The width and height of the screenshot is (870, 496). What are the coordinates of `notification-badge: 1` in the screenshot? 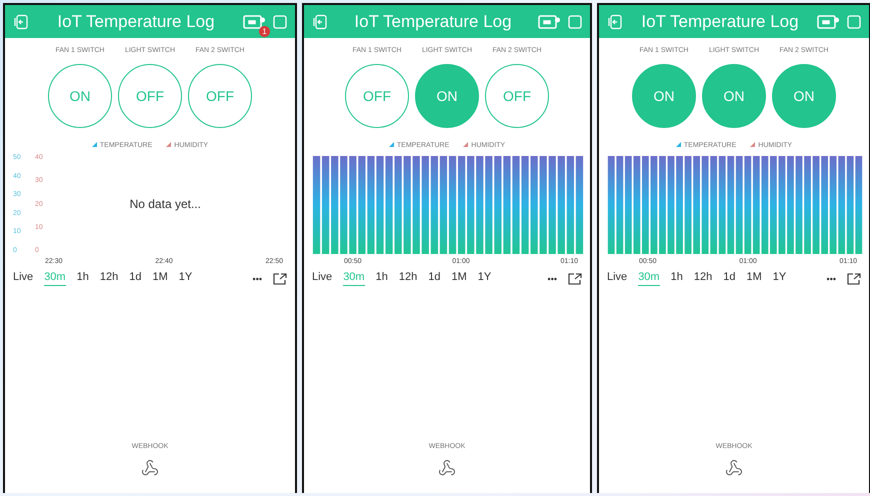 It's located at (264, 31).